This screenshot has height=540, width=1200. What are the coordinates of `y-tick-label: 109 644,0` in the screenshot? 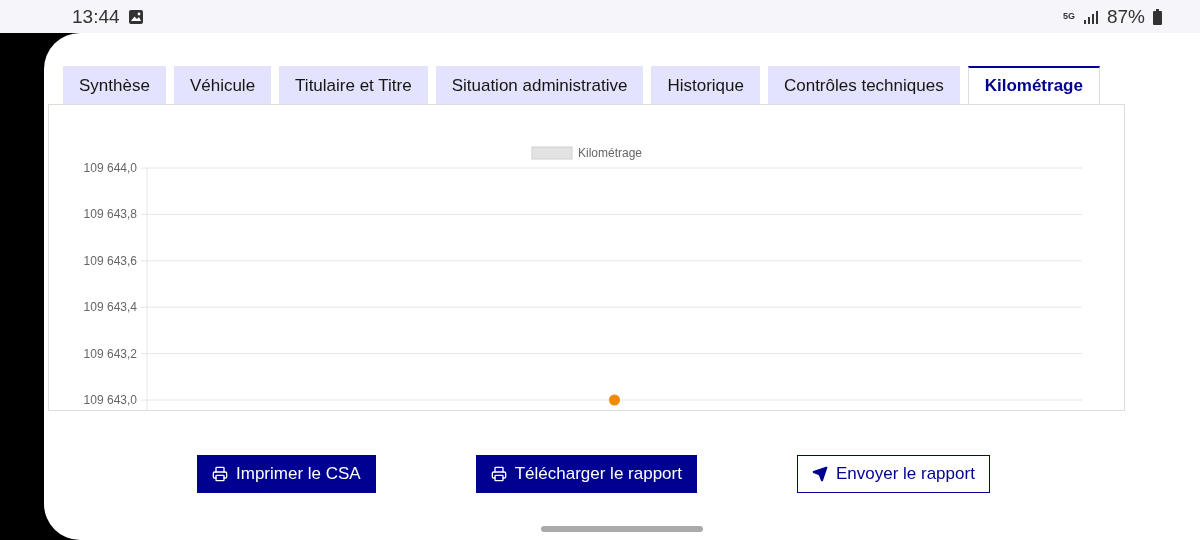 It's located at (110, 168).